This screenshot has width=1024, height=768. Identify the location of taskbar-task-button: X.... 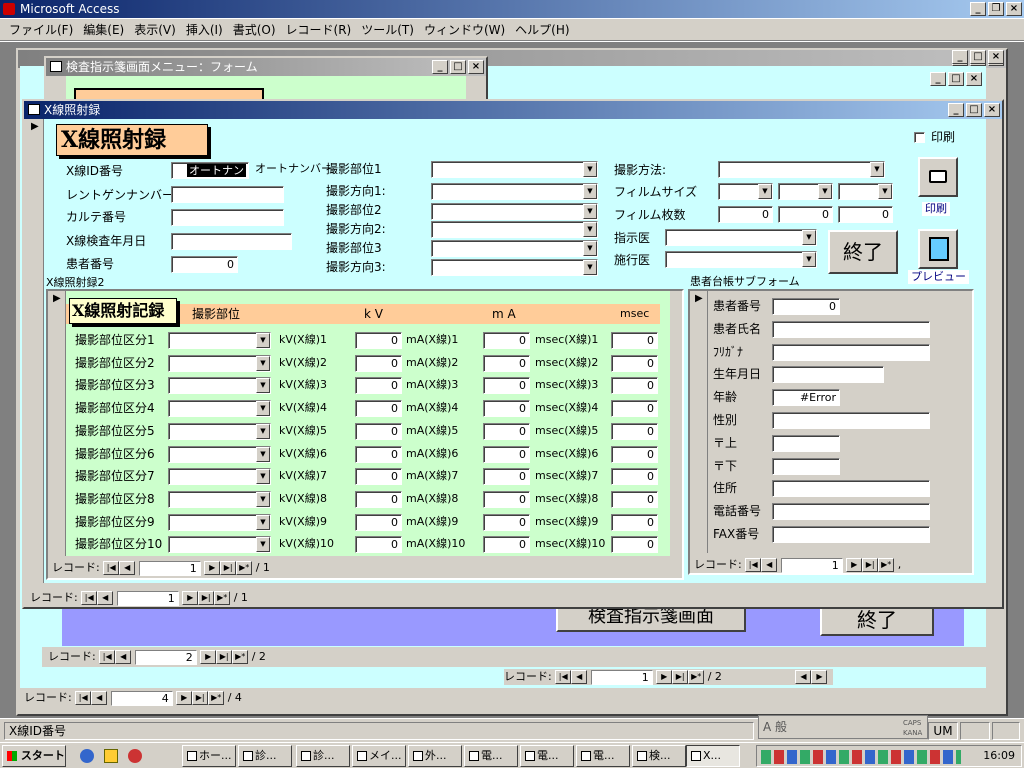
(713, 756).